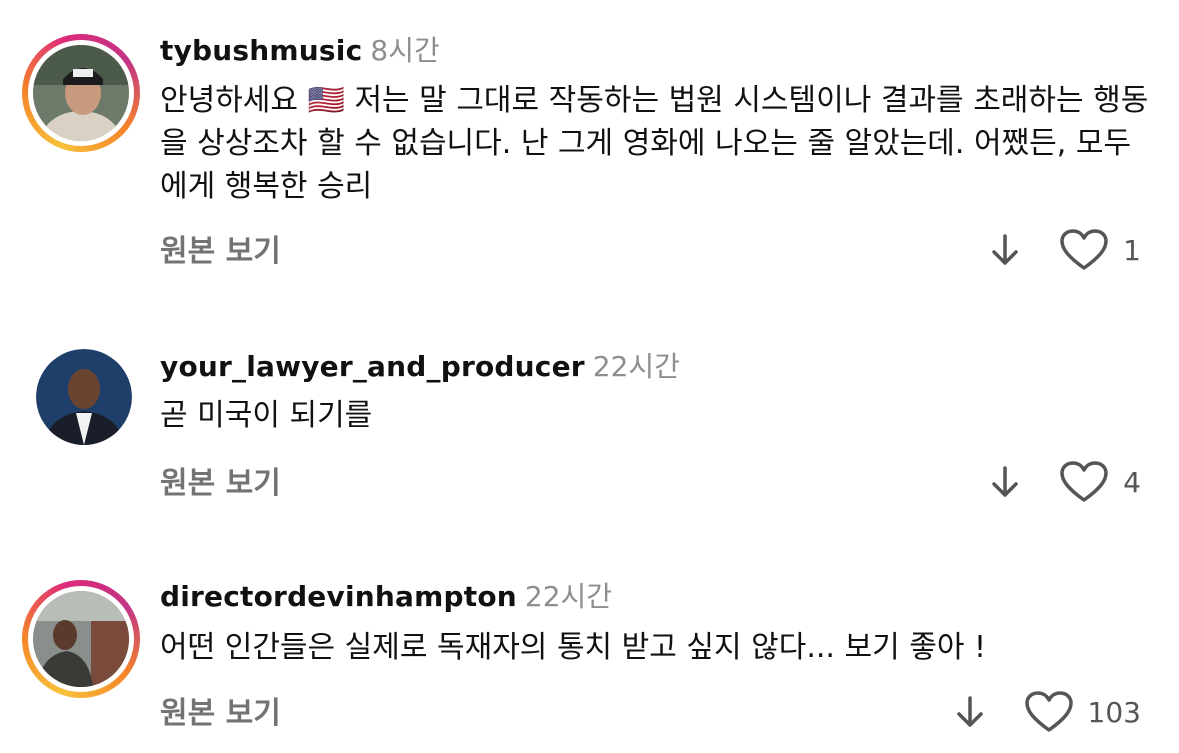  I want to click on comment-actions: 103, so click(1046, 712).